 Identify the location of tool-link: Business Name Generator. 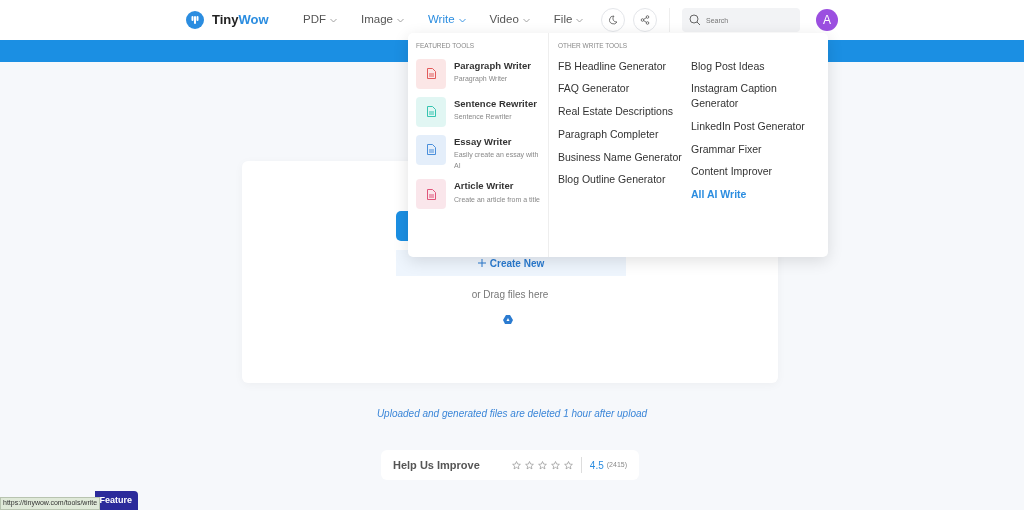
(620, 157).